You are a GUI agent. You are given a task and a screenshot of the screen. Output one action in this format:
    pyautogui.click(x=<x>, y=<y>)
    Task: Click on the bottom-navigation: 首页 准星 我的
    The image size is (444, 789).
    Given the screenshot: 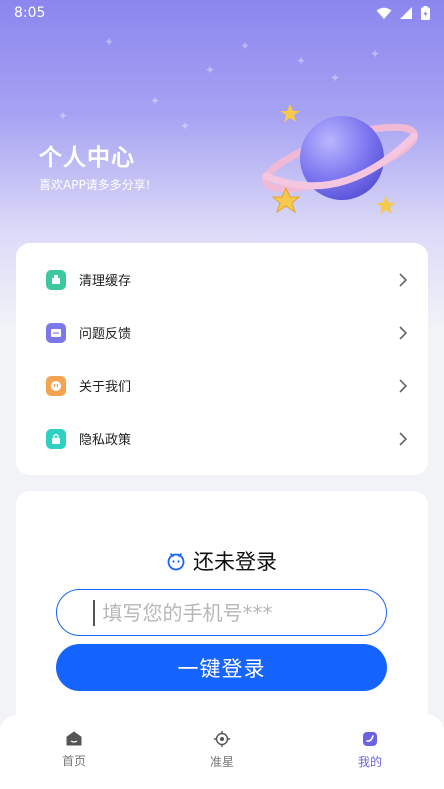 What is the action you would take?
    pyautogui.click(x=222, y=752)
    